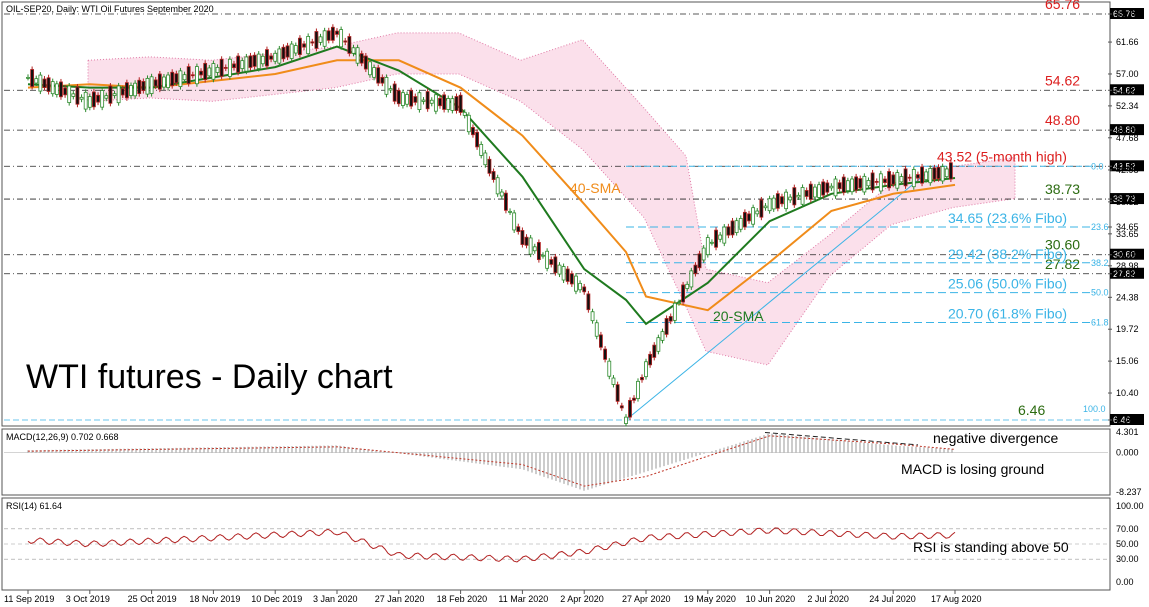 This screenshot has width=1149, height=607. What do you see at coordinates (1127, 297) in the screenshot?
I see `price-tick-label: 24.38` at bounding box center [1127, 297].